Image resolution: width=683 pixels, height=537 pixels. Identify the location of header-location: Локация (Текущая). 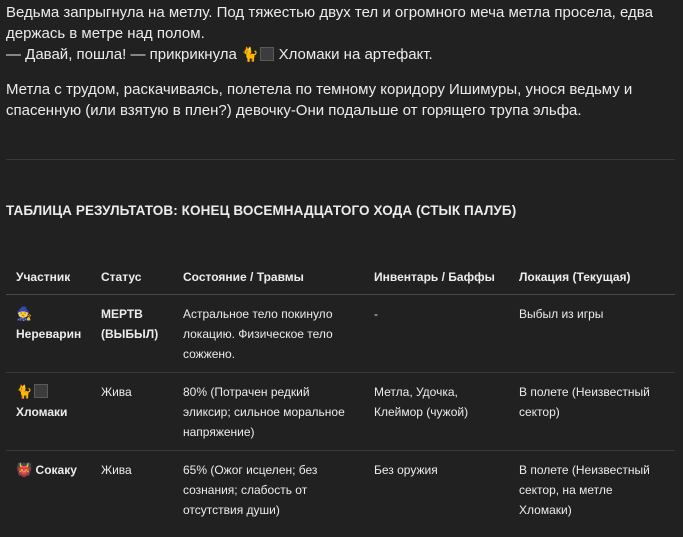
(592, 276).